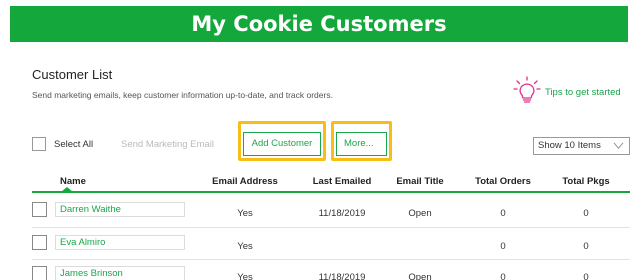 Image resolution: width=638 pixels, height=280 pixels. I want to click on items-per-page-select: Show 10 Items, so click(581, 146).